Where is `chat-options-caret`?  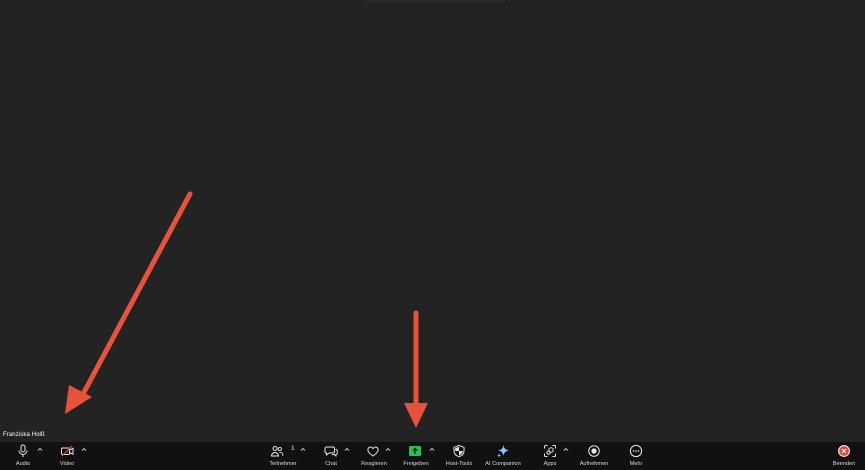
chat-options-caret is located at coordinates (347, 449).